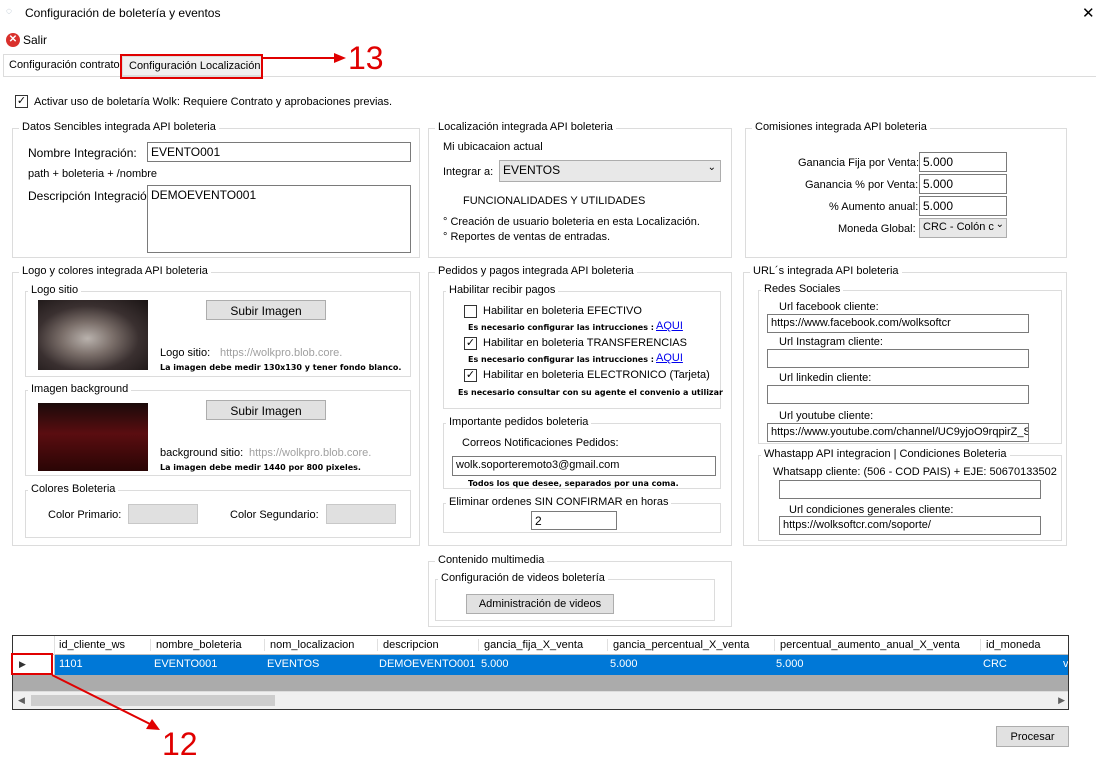 The image size is (1099, 773). Describe the element at coordinates (180, 744) in the screenshot. I see `annotation-12: 12` at that location.